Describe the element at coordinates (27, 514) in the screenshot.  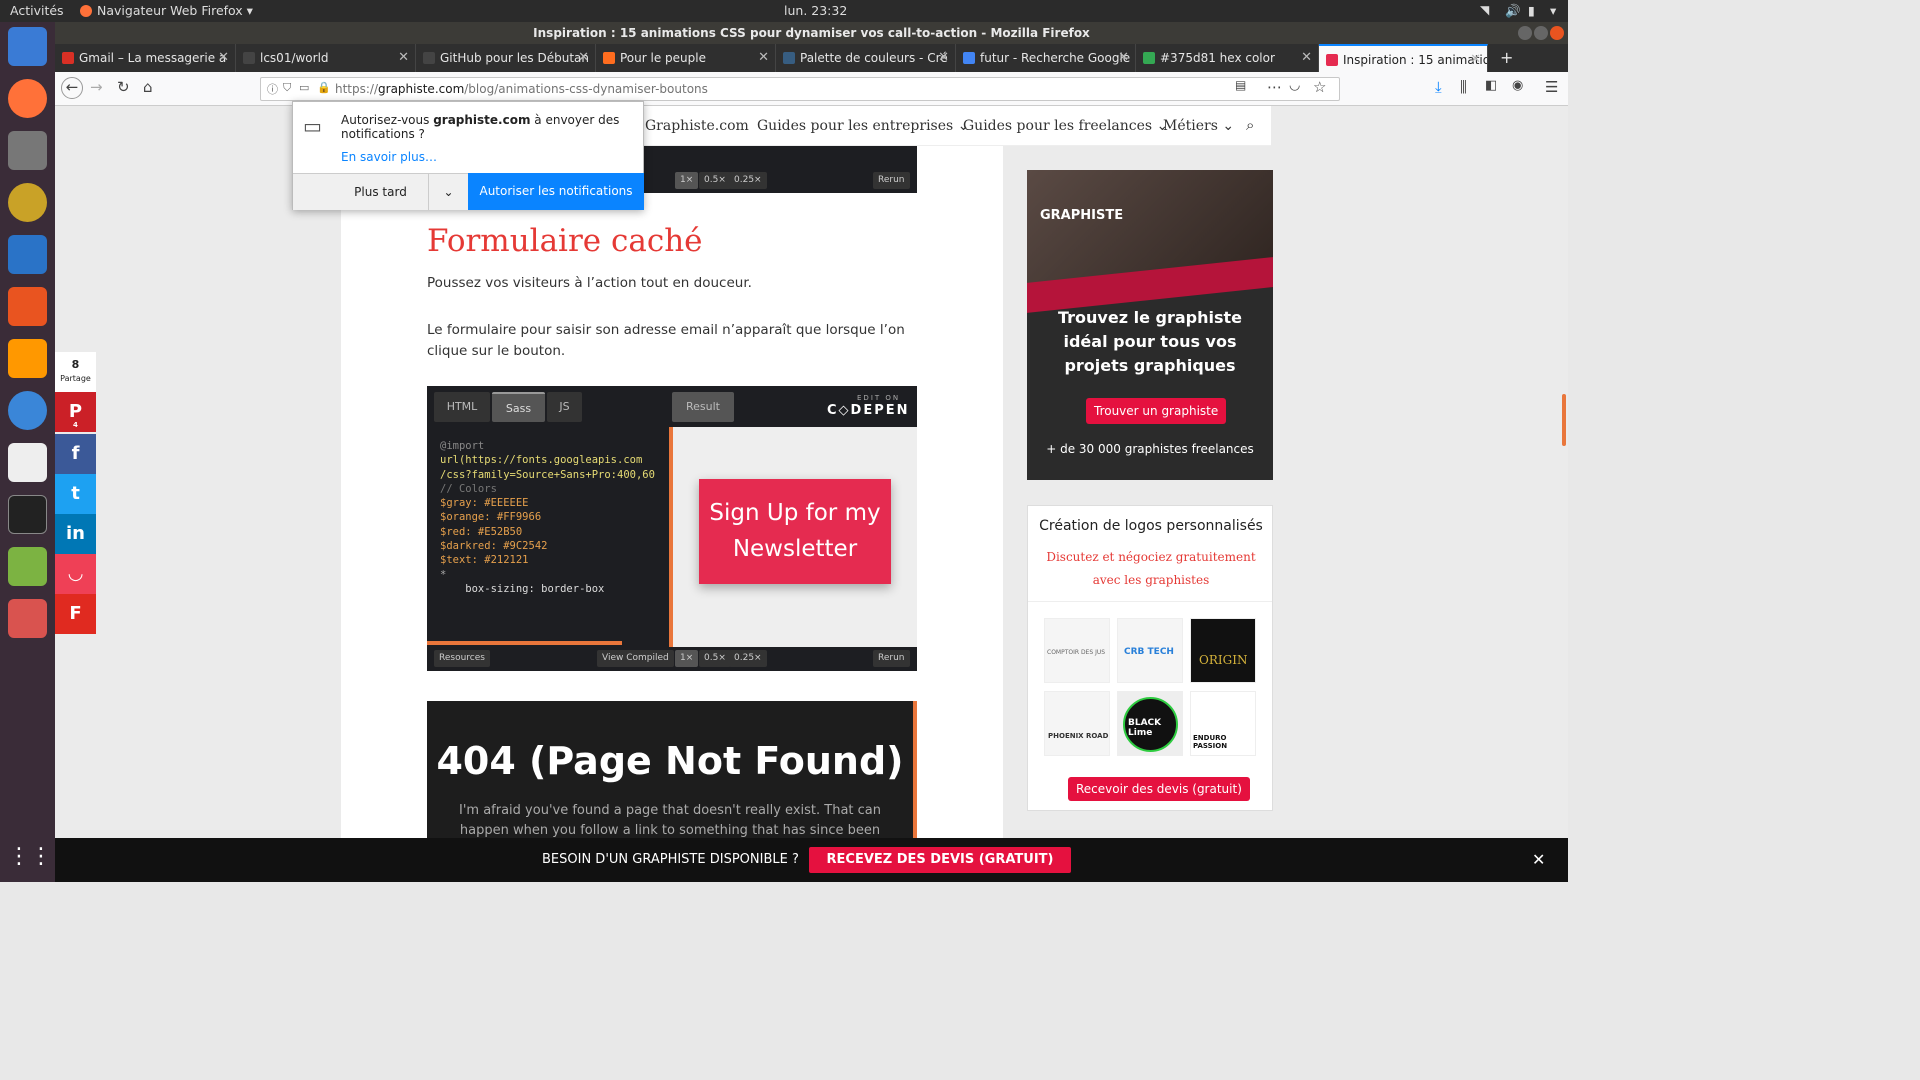
I see `terminal-icon` at that location.